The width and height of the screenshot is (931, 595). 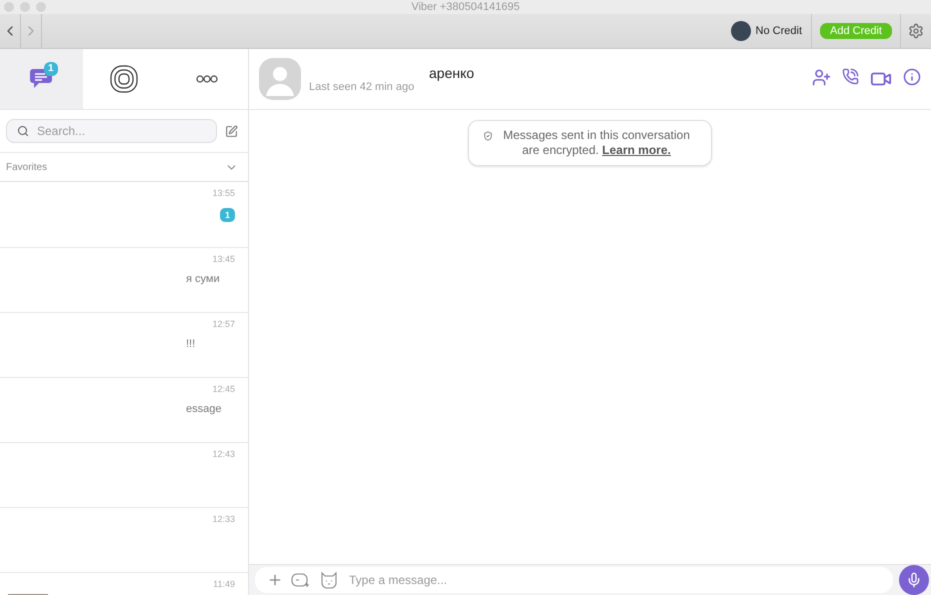 What do you see at coordinates (23, 131) in the screenshot?
I see `search-icon` at bounding box center [23, 131].